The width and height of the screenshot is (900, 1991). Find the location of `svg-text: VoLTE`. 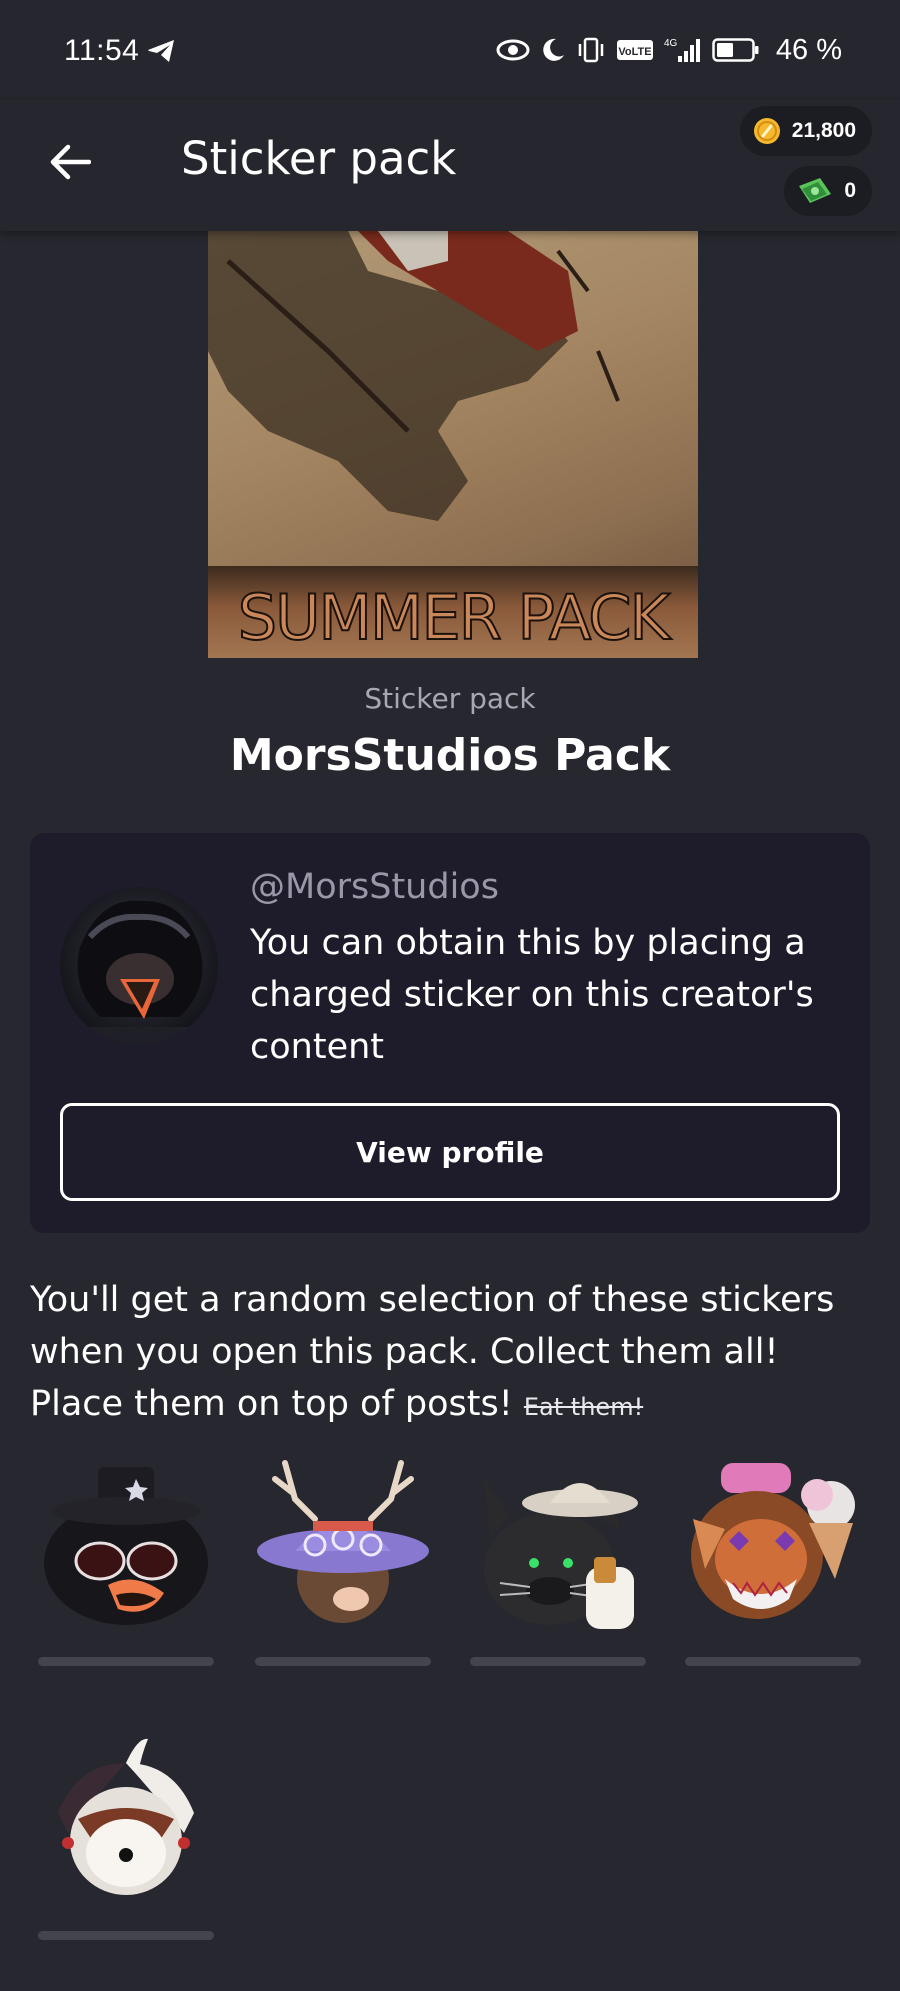

svg-text: VoLTE is located at coordinates (634, 52).